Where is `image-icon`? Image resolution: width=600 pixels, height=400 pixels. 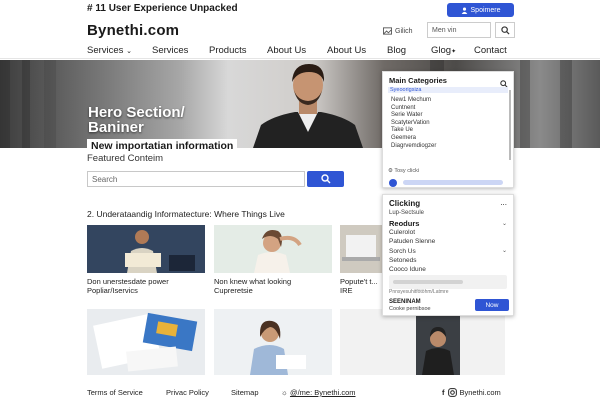 image-icon is located at coordinates (387, 31).